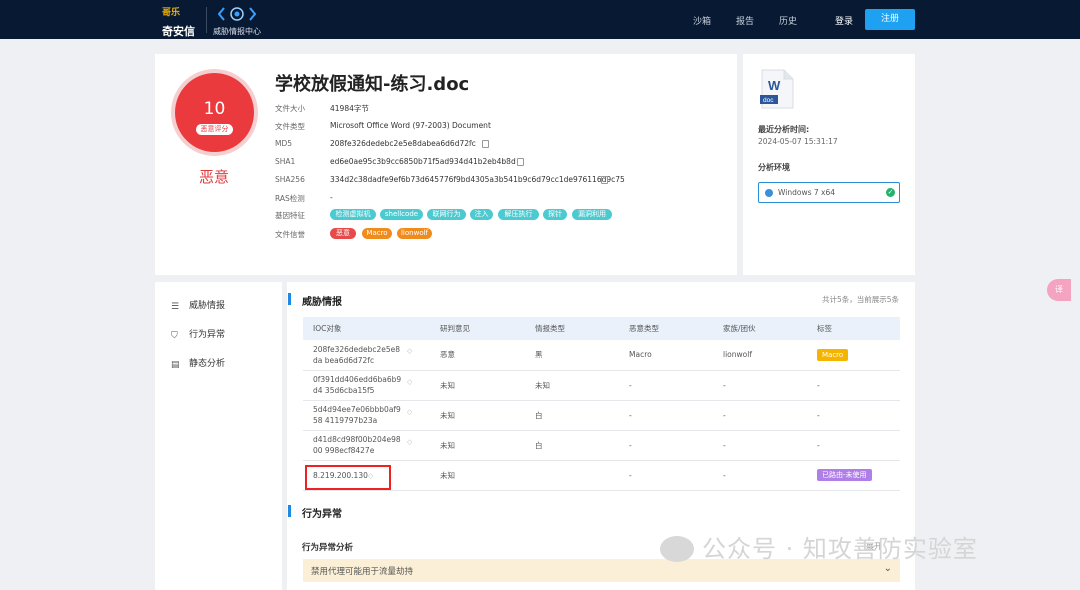 The height and width of the screenshot is (590, 1080). Describe the element at coordinates (284, 143) in the screenshot. I see `attr-label-md5: MD5` at that location.